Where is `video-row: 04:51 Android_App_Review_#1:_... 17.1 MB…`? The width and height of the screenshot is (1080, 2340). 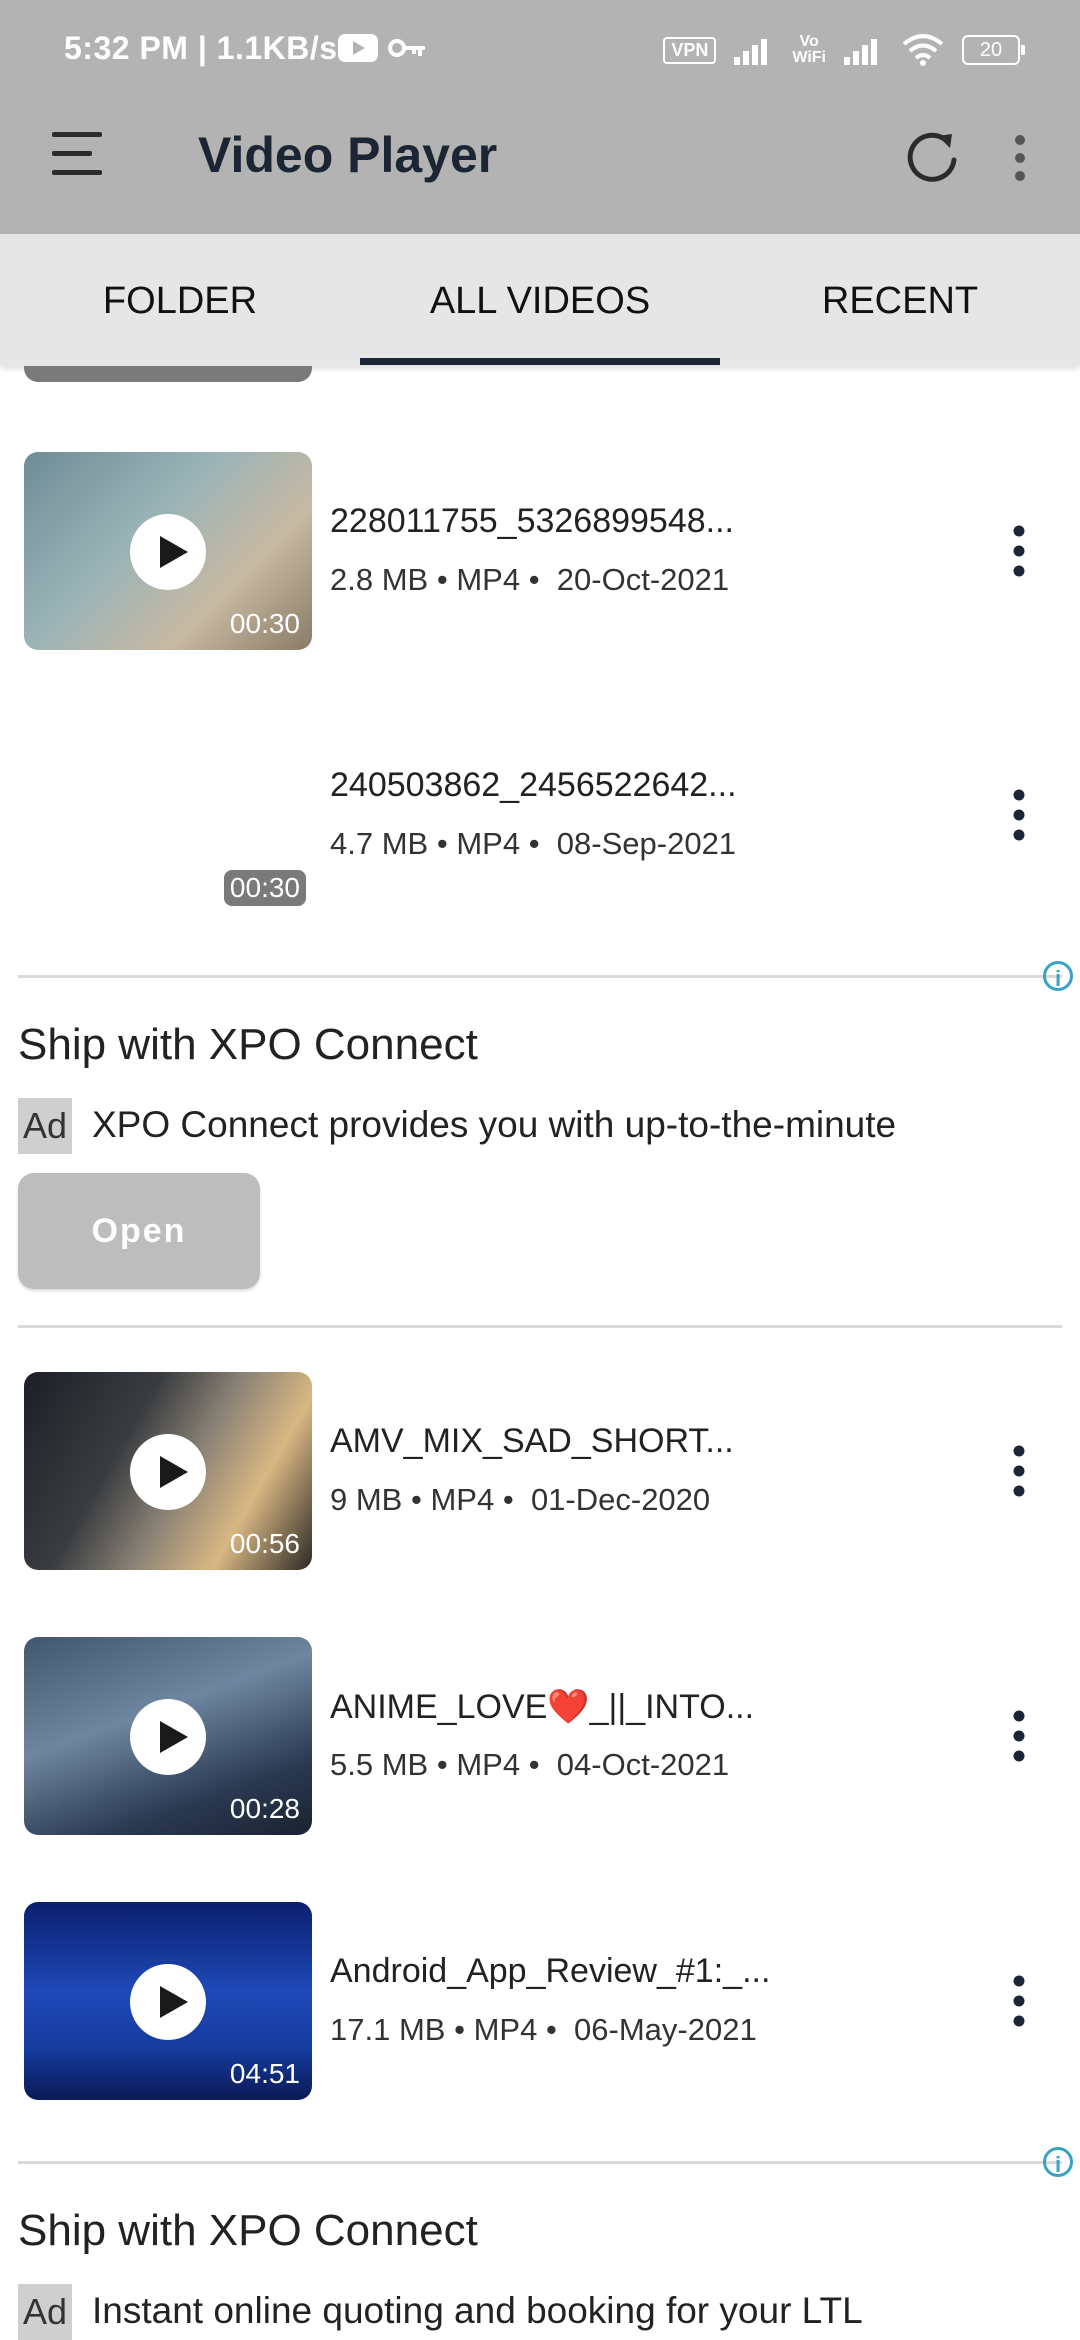 video-row: 04:51 Android_App_Review_#1:_... 17.1 MB… is located at coordinates (540, 2002).